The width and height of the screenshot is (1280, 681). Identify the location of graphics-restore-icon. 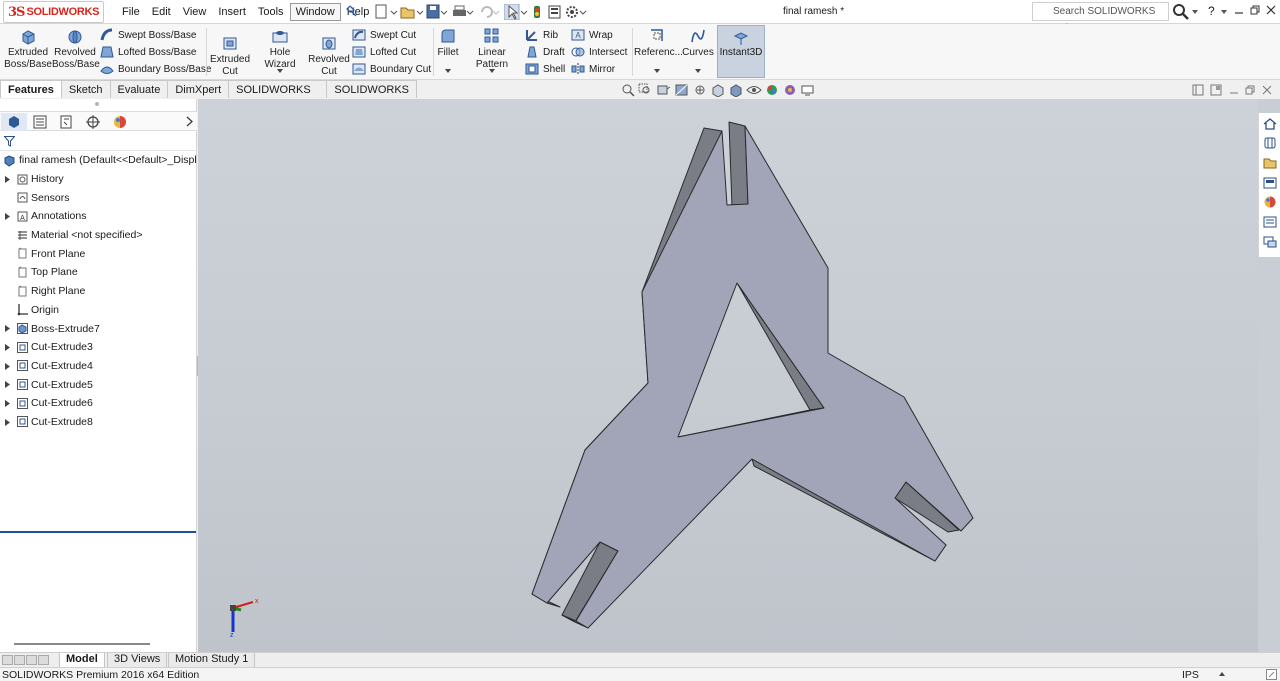
(1250, 90).